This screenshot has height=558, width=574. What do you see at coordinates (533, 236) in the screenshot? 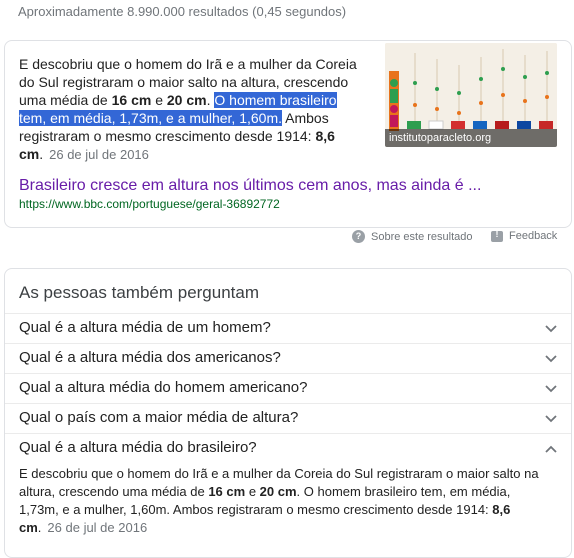
I see `feedback-label: Feedback` at bounding box center [533, 236].